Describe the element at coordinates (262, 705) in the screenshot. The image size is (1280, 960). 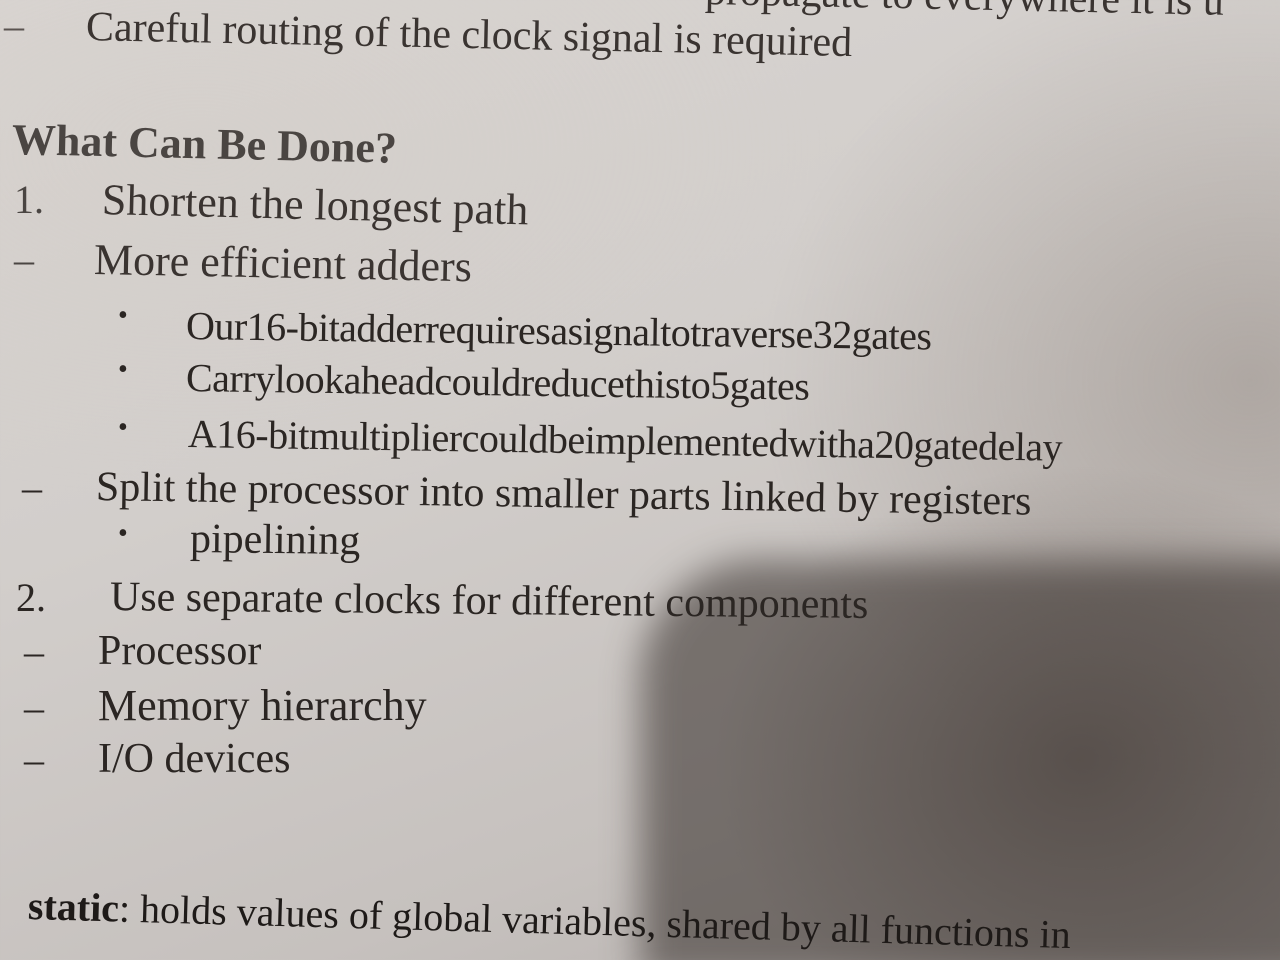
I see `item-10-text: Memory hierarchy` at that location.